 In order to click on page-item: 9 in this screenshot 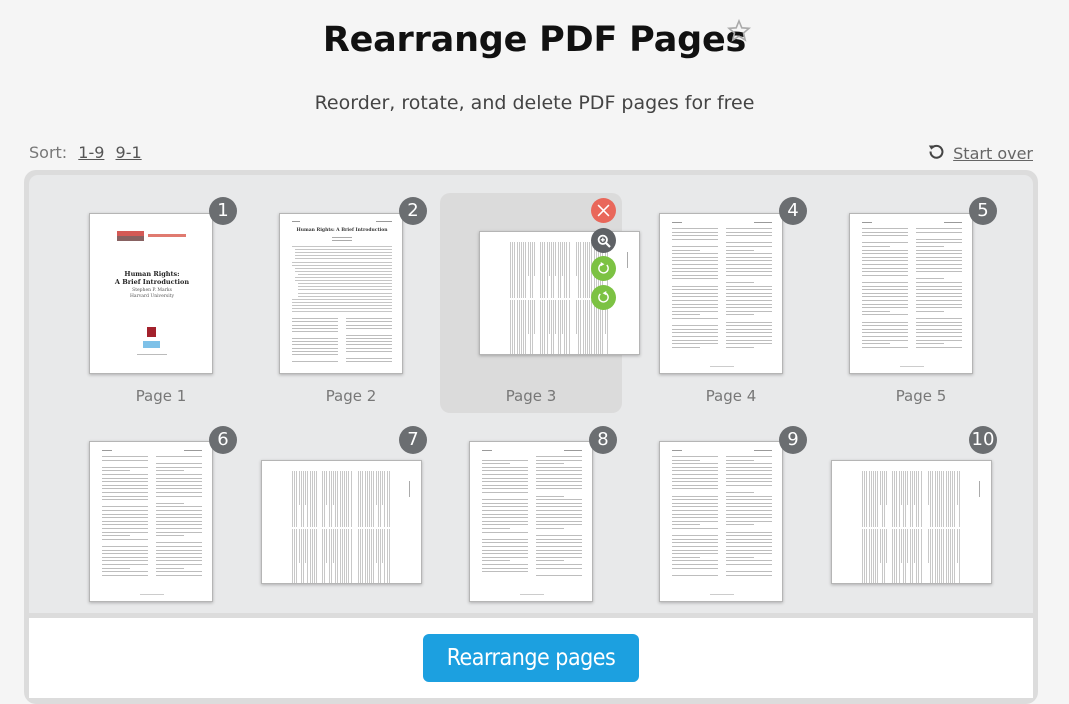, I will do `click(731, 530)`.